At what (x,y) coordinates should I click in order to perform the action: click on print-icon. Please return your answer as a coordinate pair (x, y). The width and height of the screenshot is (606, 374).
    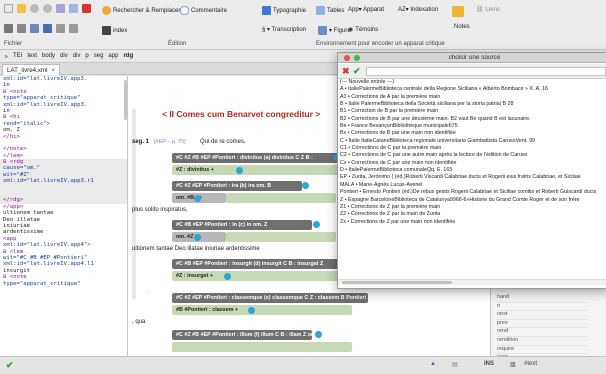
    Looking at the image, I should click on (34, 28).